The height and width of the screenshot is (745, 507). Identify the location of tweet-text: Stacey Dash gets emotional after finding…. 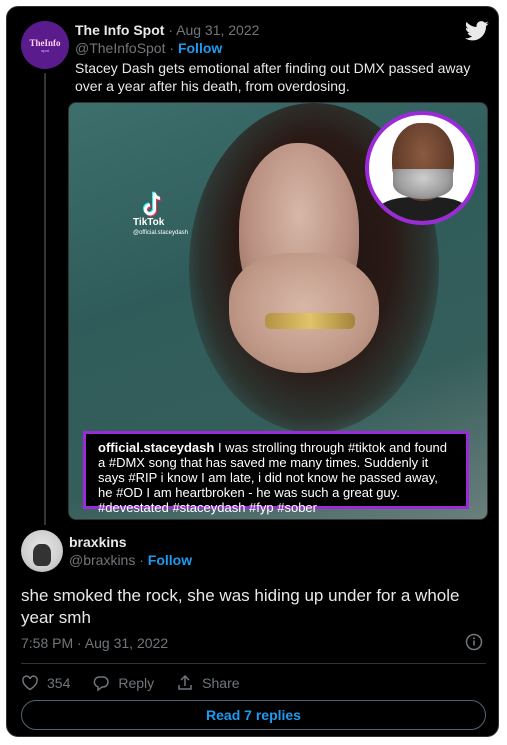
(273, 77).